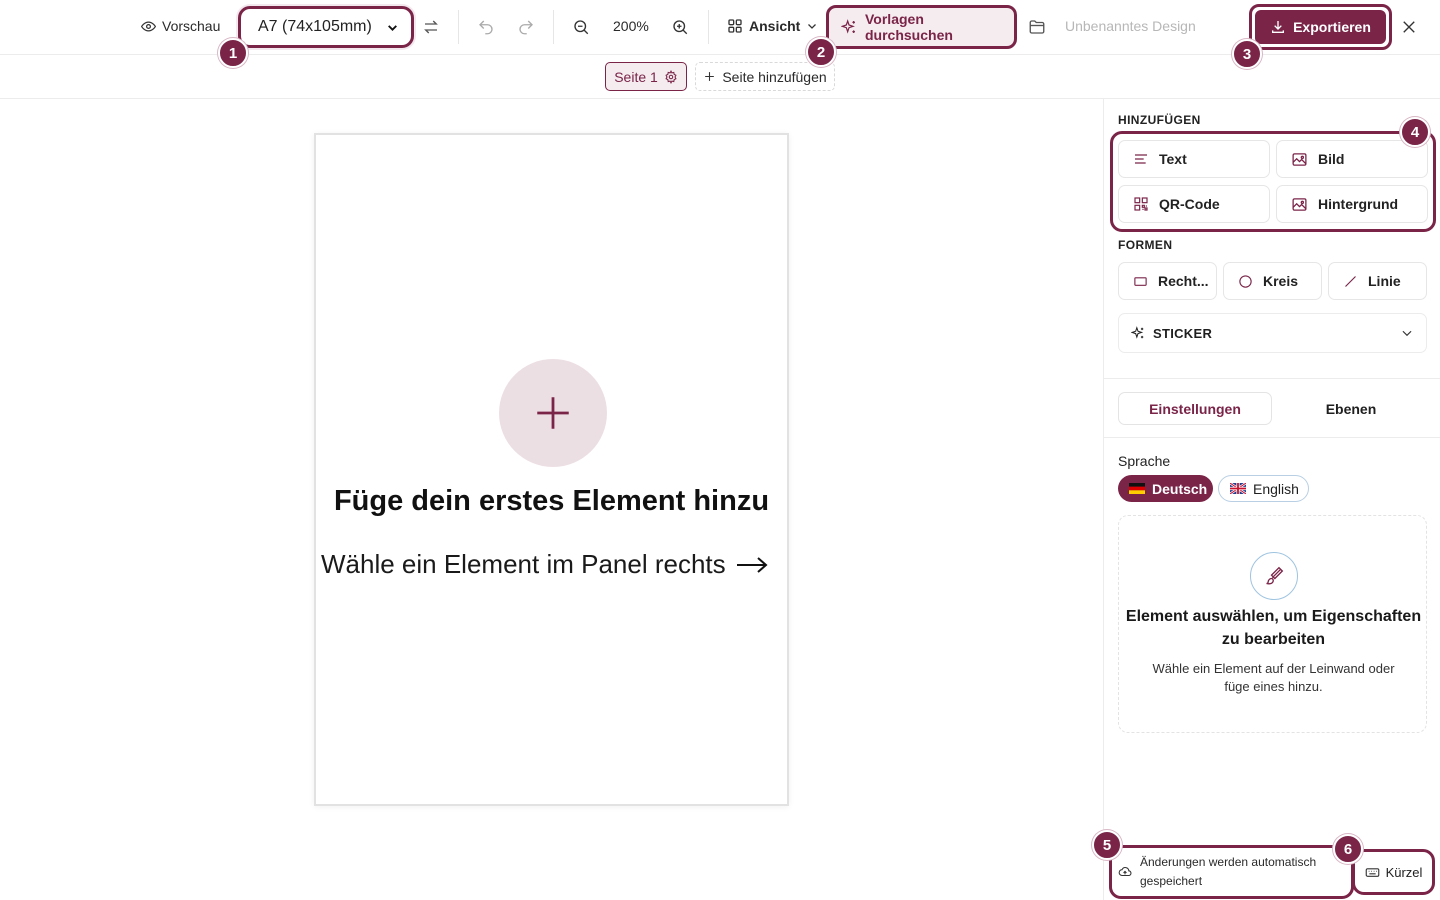 This screenshot has height=900, width=1440. I want to click on empty-canvas-hint: Wähle ein Element im Panel rechts, so click(556, 564).